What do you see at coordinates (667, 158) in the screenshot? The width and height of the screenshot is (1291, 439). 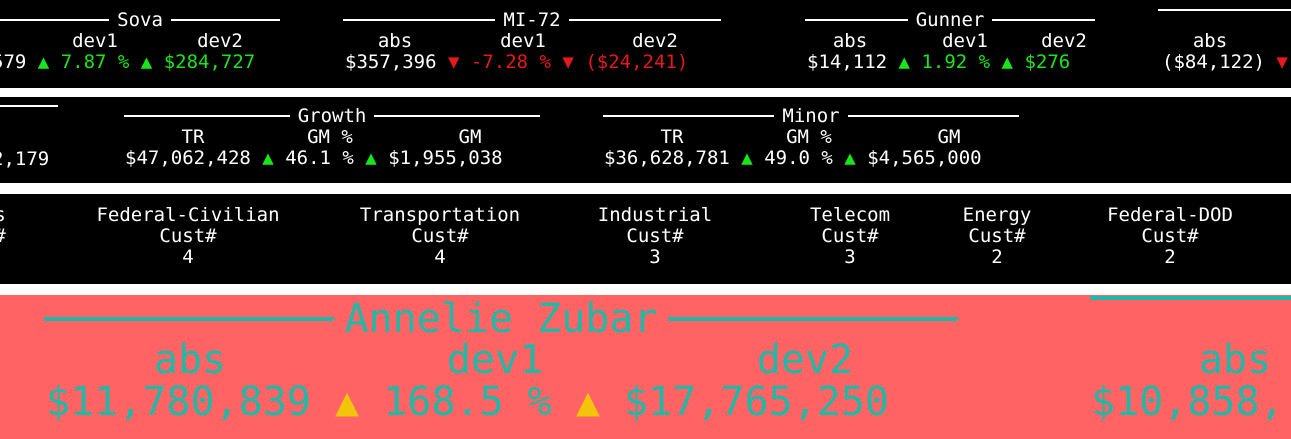 I see `tr-value: $36,628,781` at bounding box center [667, 158].